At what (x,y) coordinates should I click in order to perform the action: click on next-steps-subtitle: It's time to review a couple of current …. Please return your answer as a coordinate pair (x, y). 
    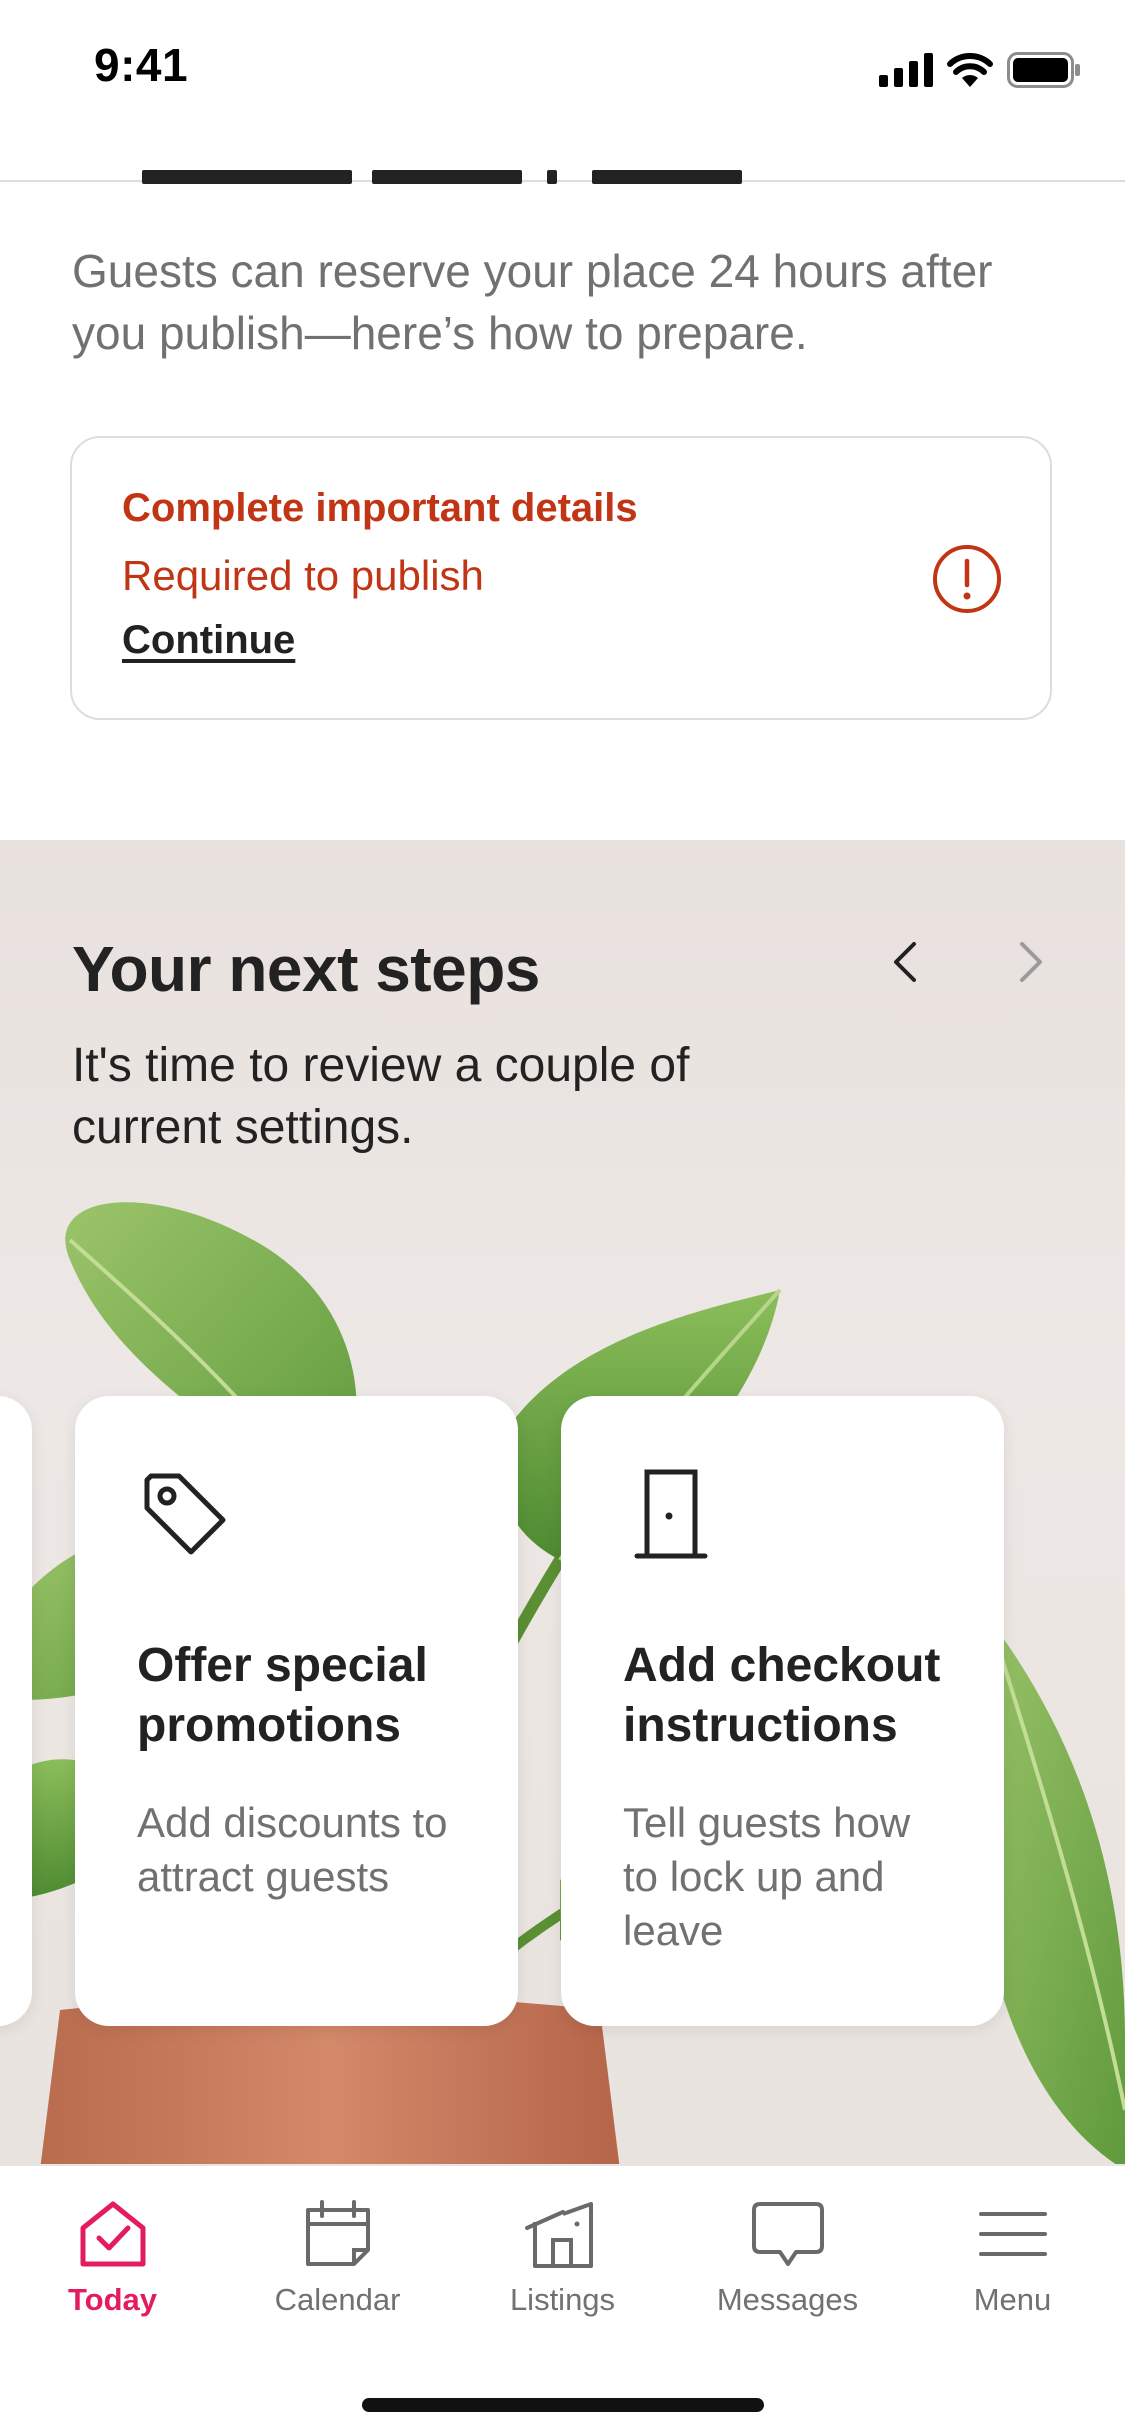
    Looking at the image, I should click on (381, 1096).